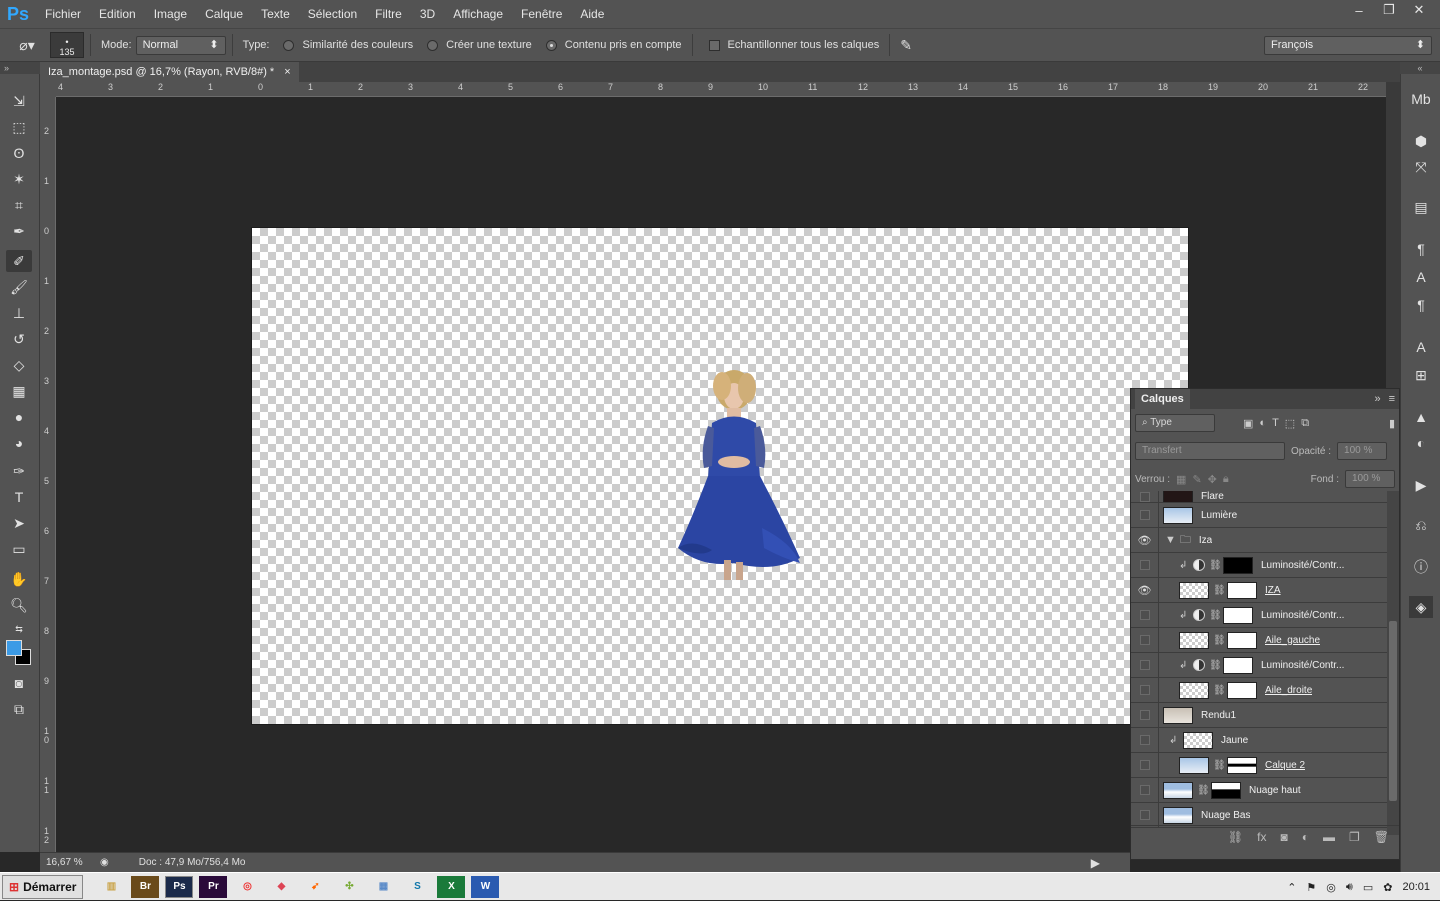 The height and width of the screenshot is (901, 1440). I want to click on toolbar-collapse-button: », so click(20, 68).